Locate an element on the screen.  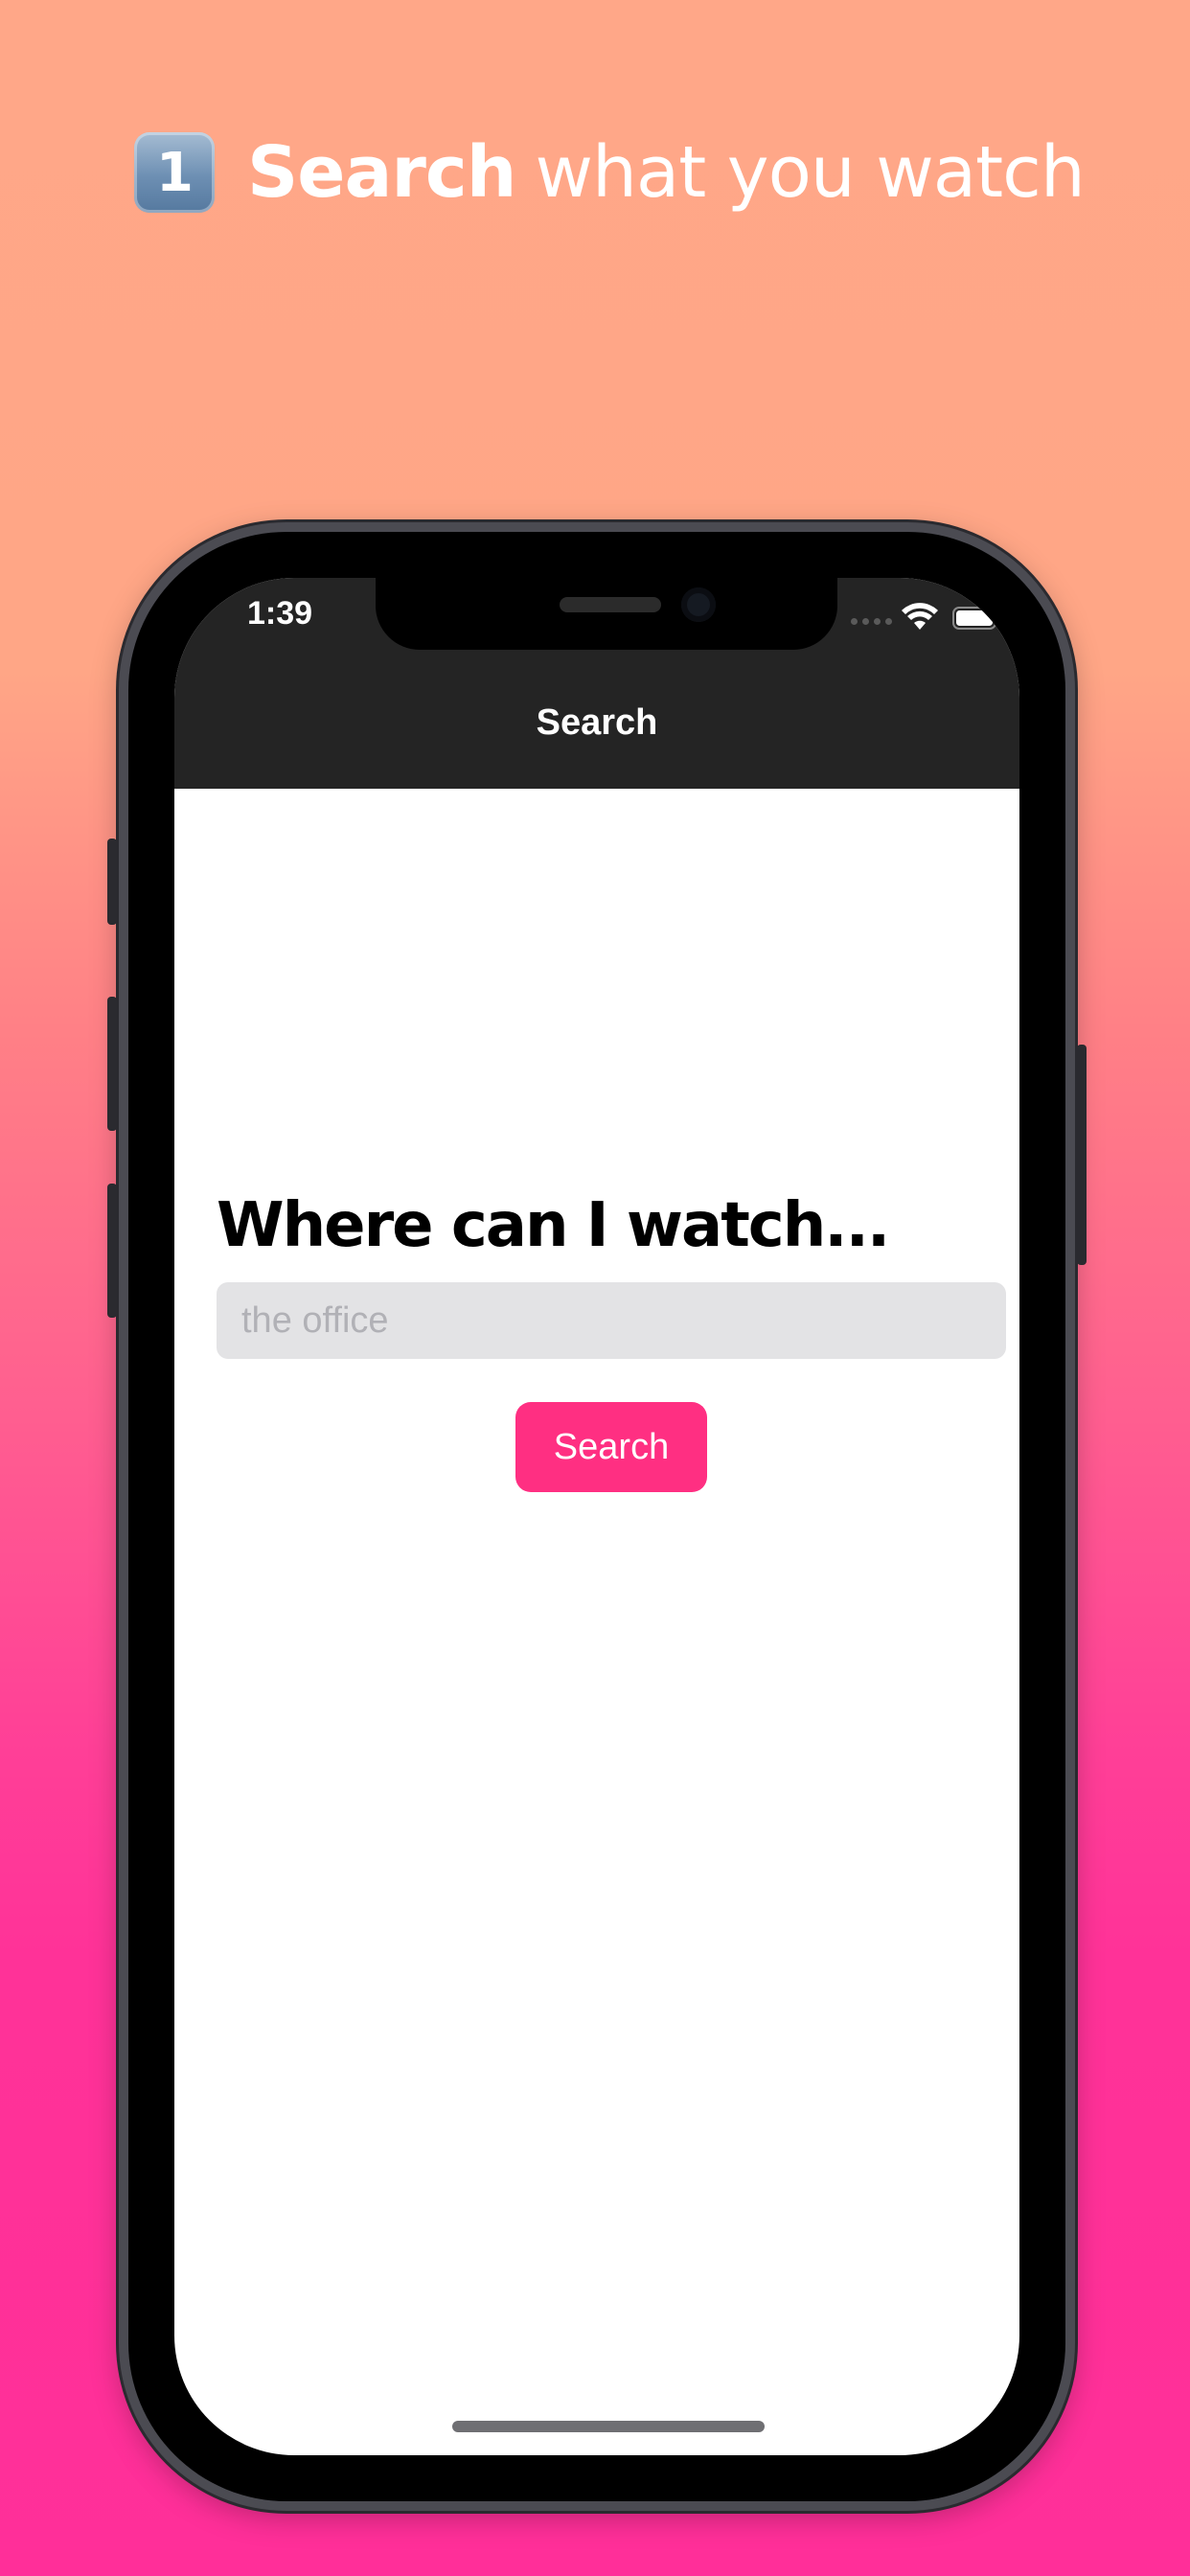
step-number: 1 is located at coordinates (175, 172).